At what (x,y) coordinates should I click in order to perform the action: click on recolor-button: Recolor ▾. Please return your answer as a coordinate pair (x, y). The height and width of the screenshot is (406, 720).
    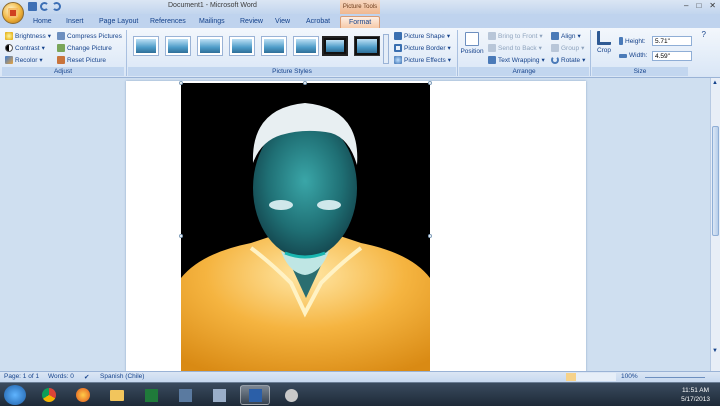
    Looking at the image, I should click on (24, 60).